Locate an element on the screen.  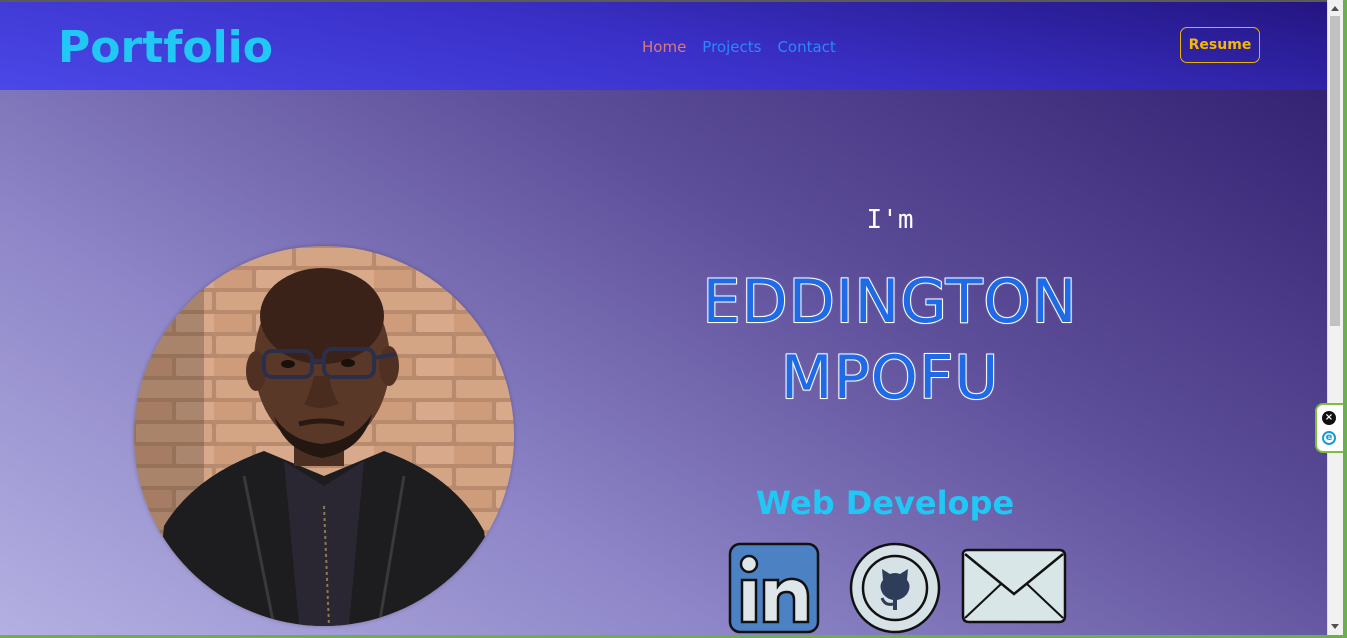
resume-button: Resume is located at coordinates (1220, 45).